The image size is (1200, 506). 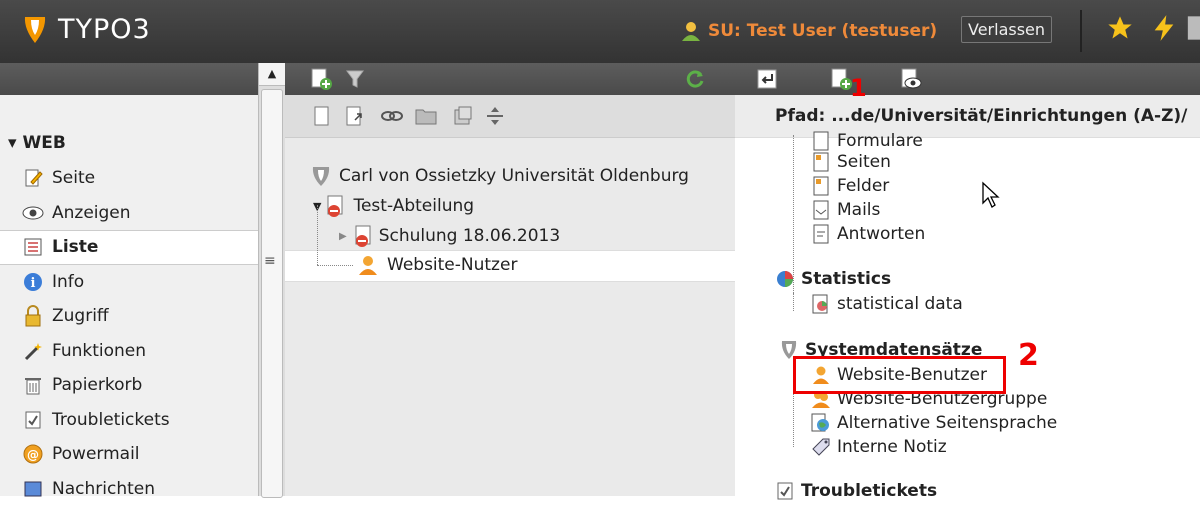 I want to click on switch-user-info: SU: Test User (testuser), so click(x=808, y=31).